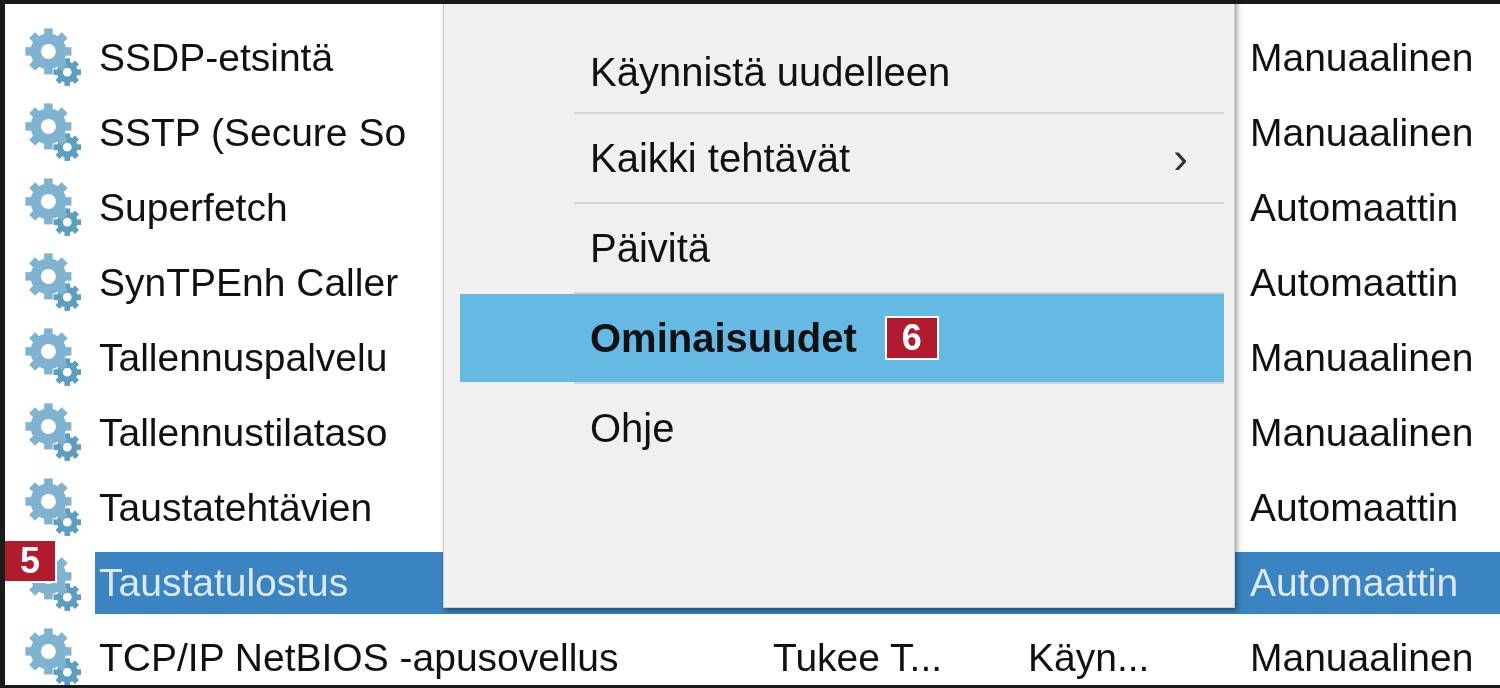  I want to click on menu-label: Ominaisuudet, so click(723, 338).